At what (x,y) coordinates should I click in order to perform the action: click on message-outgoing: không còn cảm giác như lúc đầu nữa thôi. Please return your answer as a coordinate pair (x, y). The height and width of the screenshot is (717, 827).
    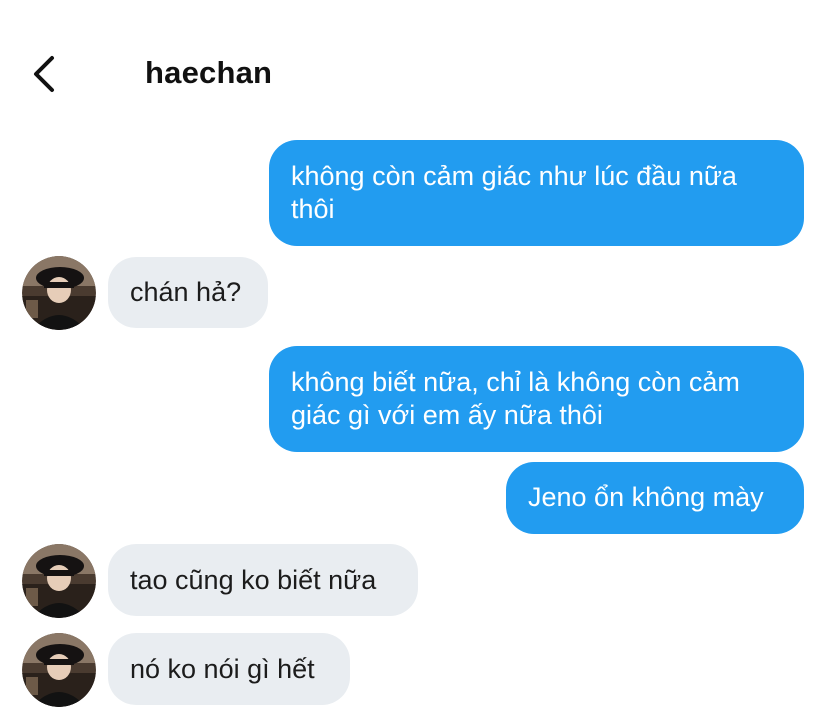
    Looking at the image, I should click on (536, 193).